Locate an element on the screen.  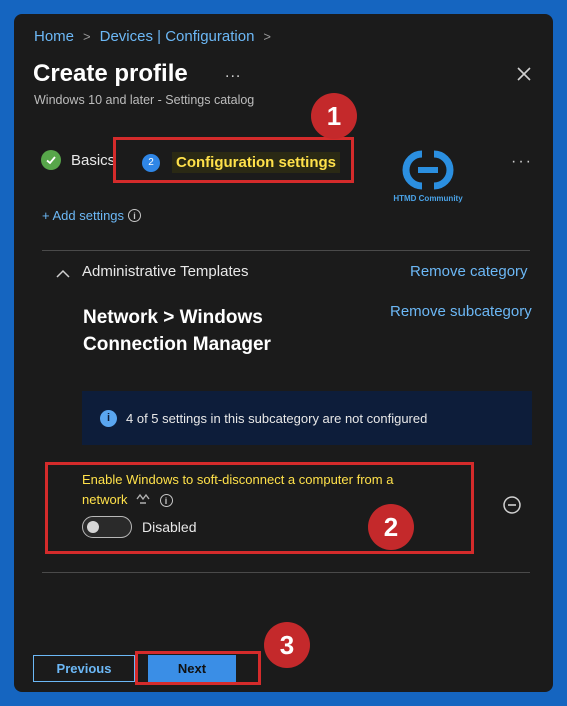
remove-setting-icon is located at coordinates (512, 505).